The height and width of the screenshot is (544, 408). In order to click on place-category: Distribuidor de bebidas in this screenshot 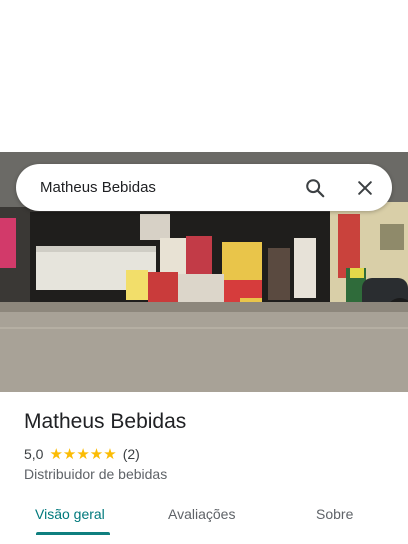, I will do `click(95, 474)`.